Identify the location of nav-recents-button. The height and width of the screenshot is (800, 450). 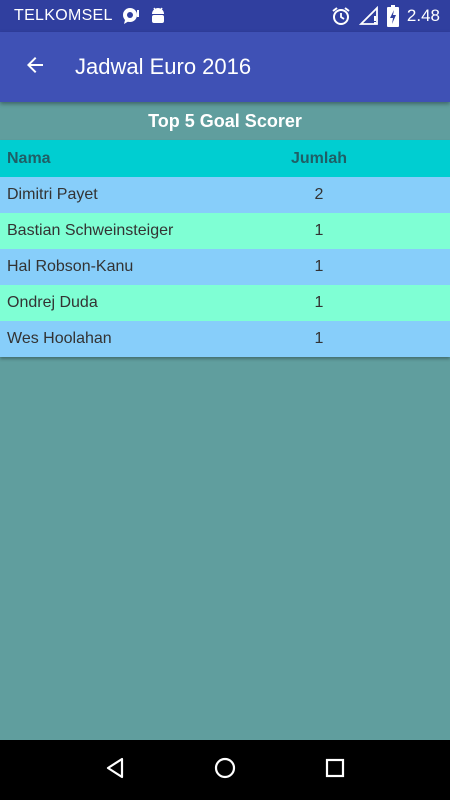
(335, 770).